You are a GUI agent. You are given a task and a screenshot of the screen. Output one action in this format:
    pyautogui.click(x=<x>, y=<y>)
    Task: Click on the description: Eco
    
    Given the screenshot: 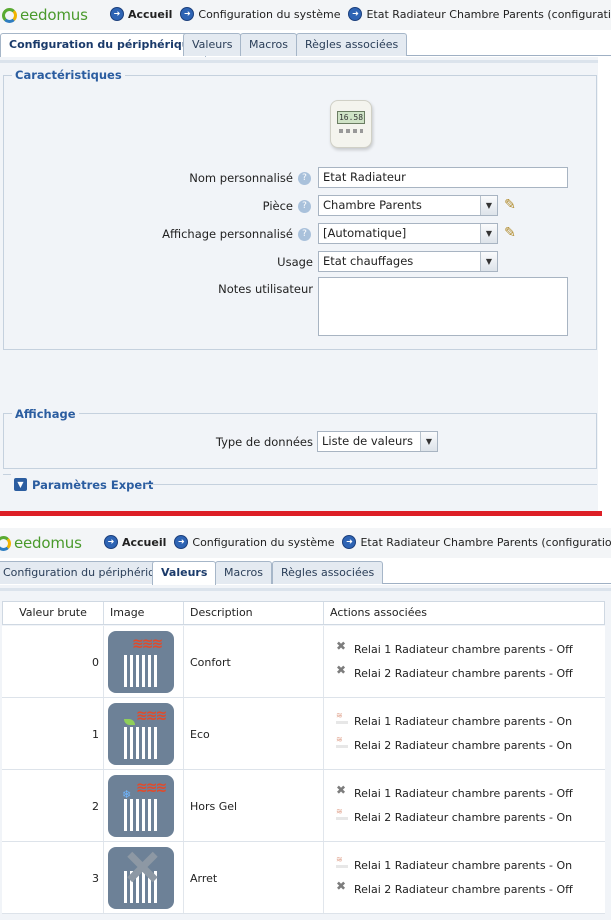 What is the action you would take?
    pyautogui.click(x=200, y=734)
    